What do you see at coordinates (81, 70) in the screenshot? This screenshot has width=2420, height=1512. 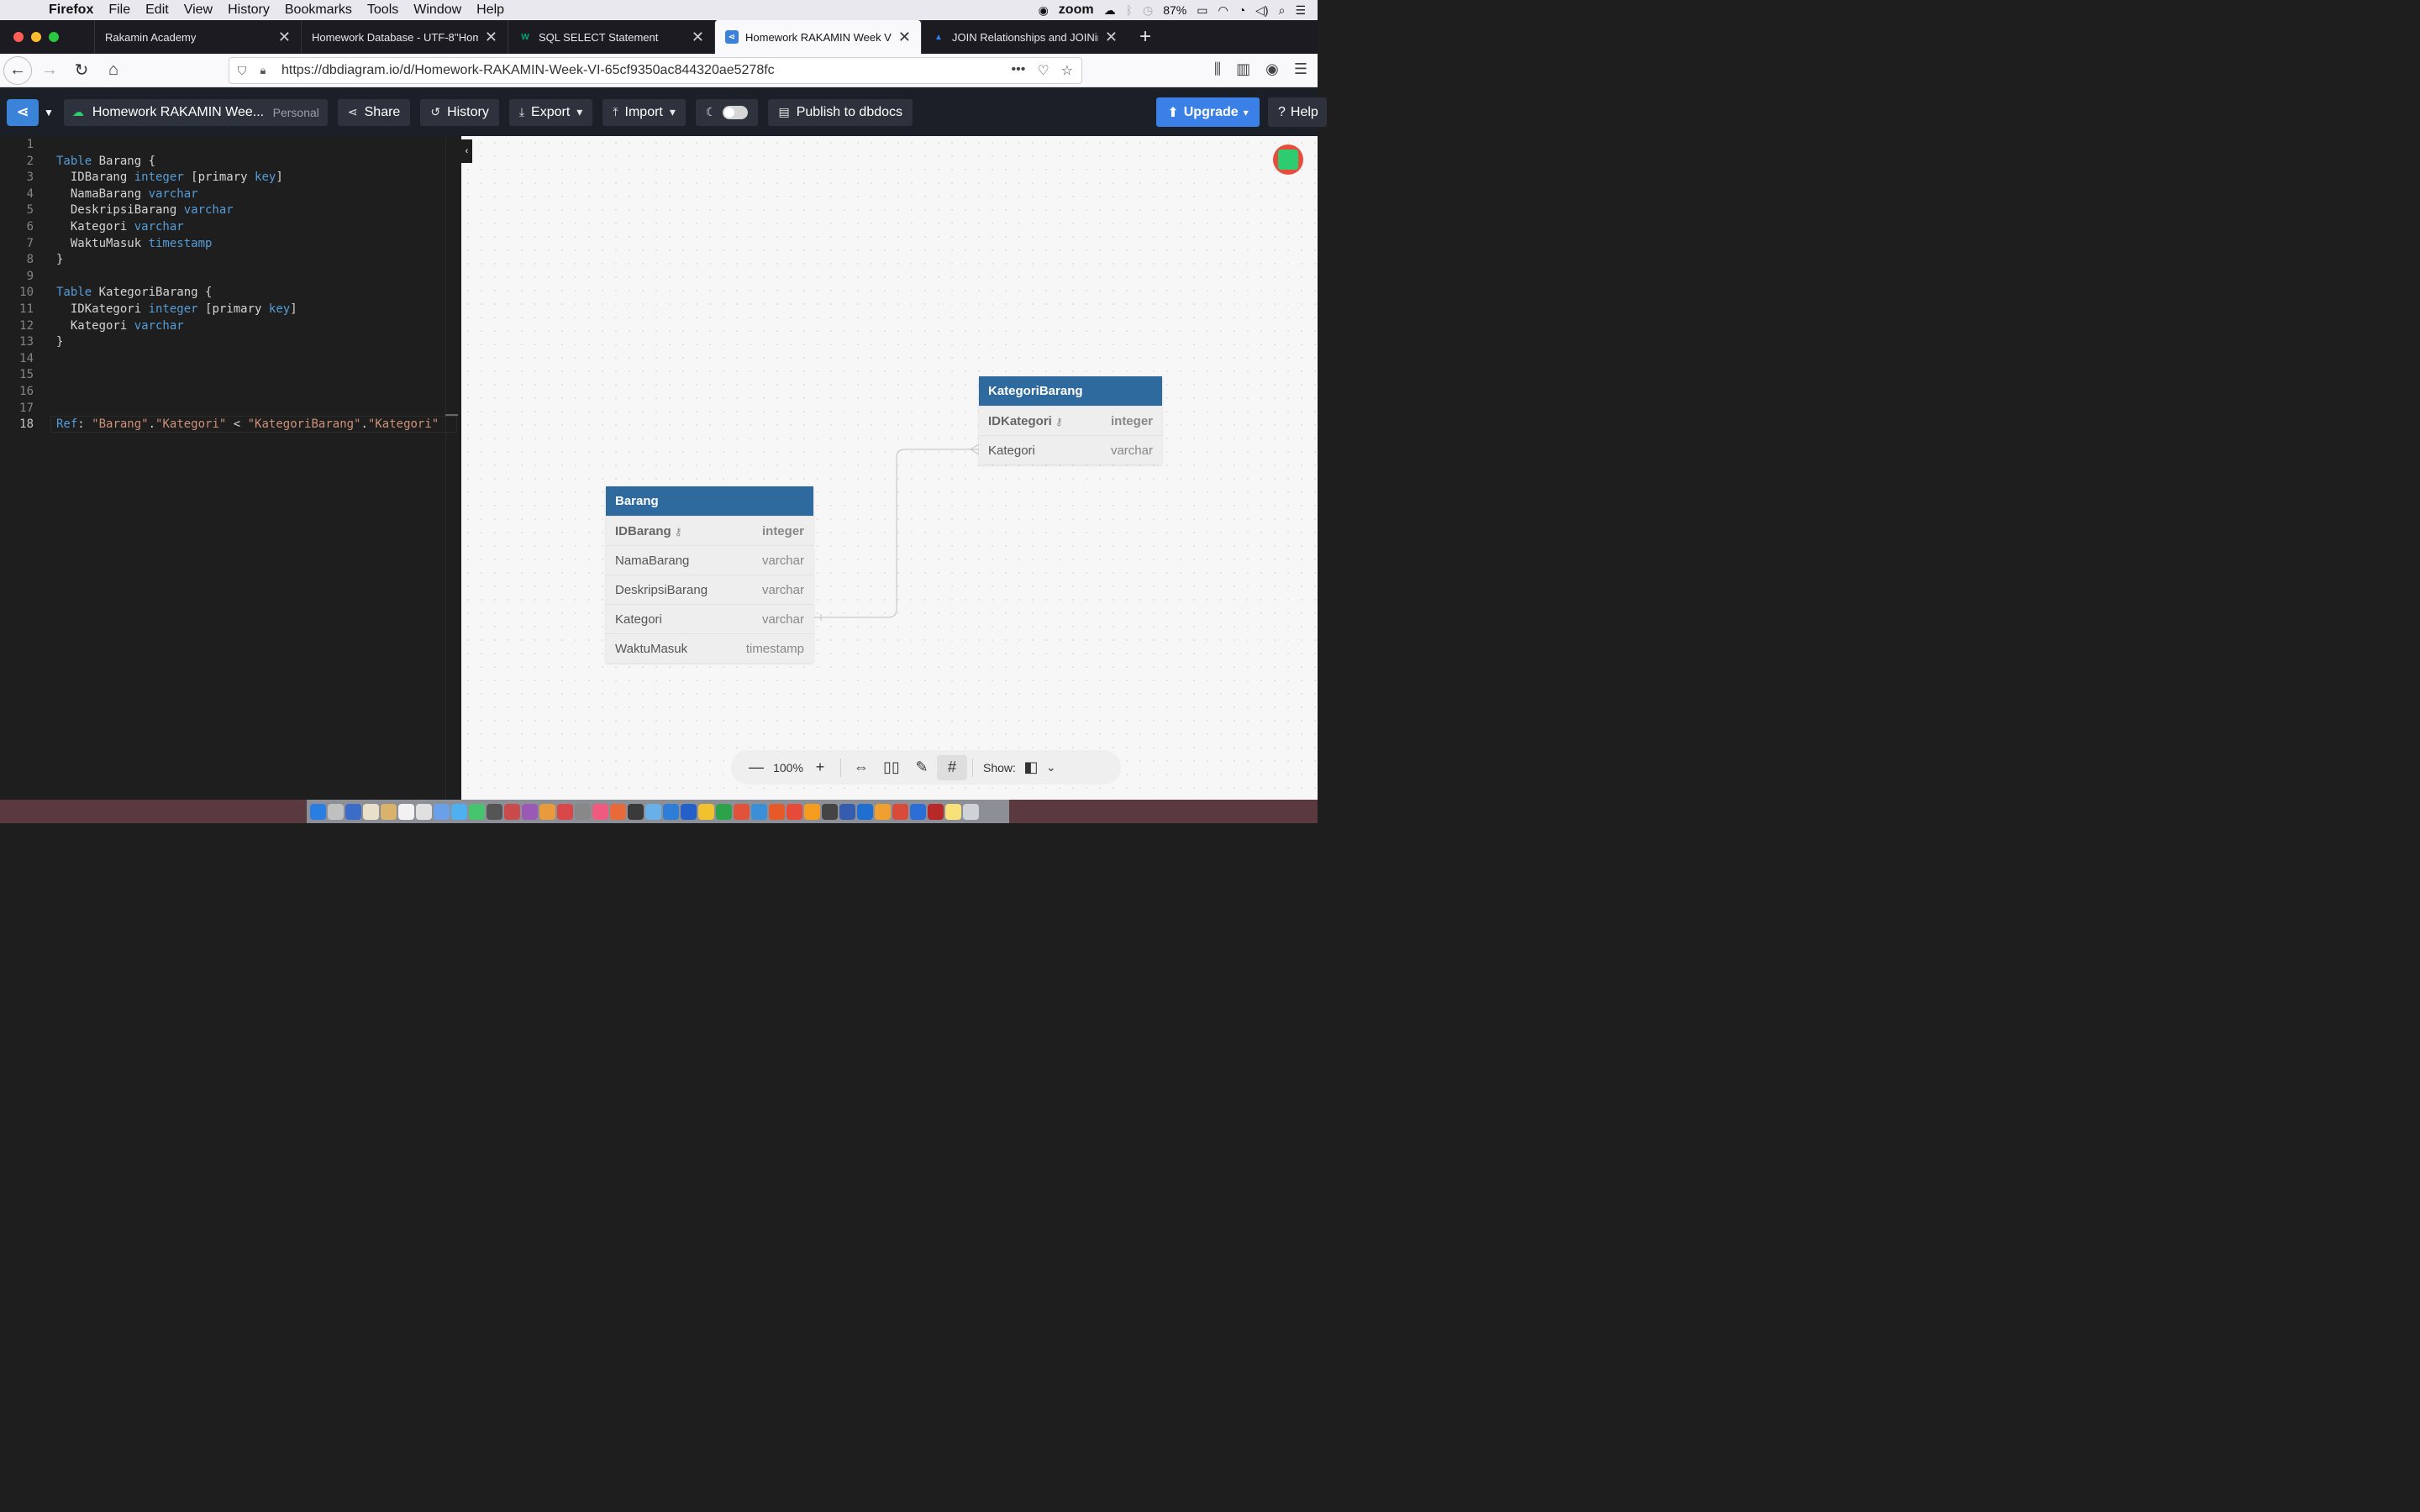 I see `reload-button: ↻` at bounding box center [81, 70].